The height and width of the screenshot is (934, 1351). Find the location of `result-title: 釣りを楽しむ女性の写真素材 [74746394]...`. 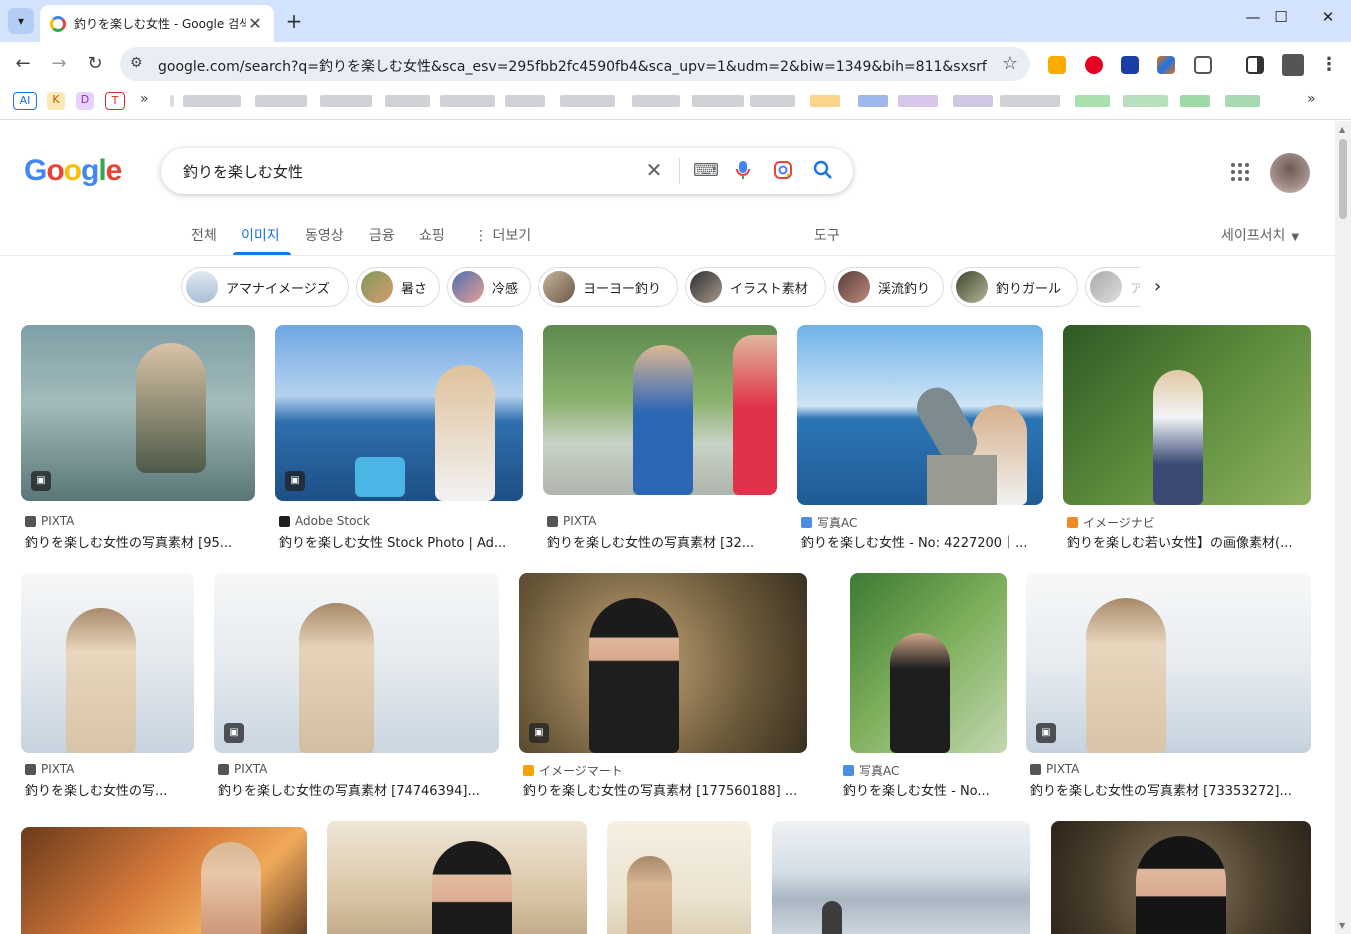

result-title: 釣りを楽しむ女性の写真素材 [74746394]... is located at coordinates (357, 789).